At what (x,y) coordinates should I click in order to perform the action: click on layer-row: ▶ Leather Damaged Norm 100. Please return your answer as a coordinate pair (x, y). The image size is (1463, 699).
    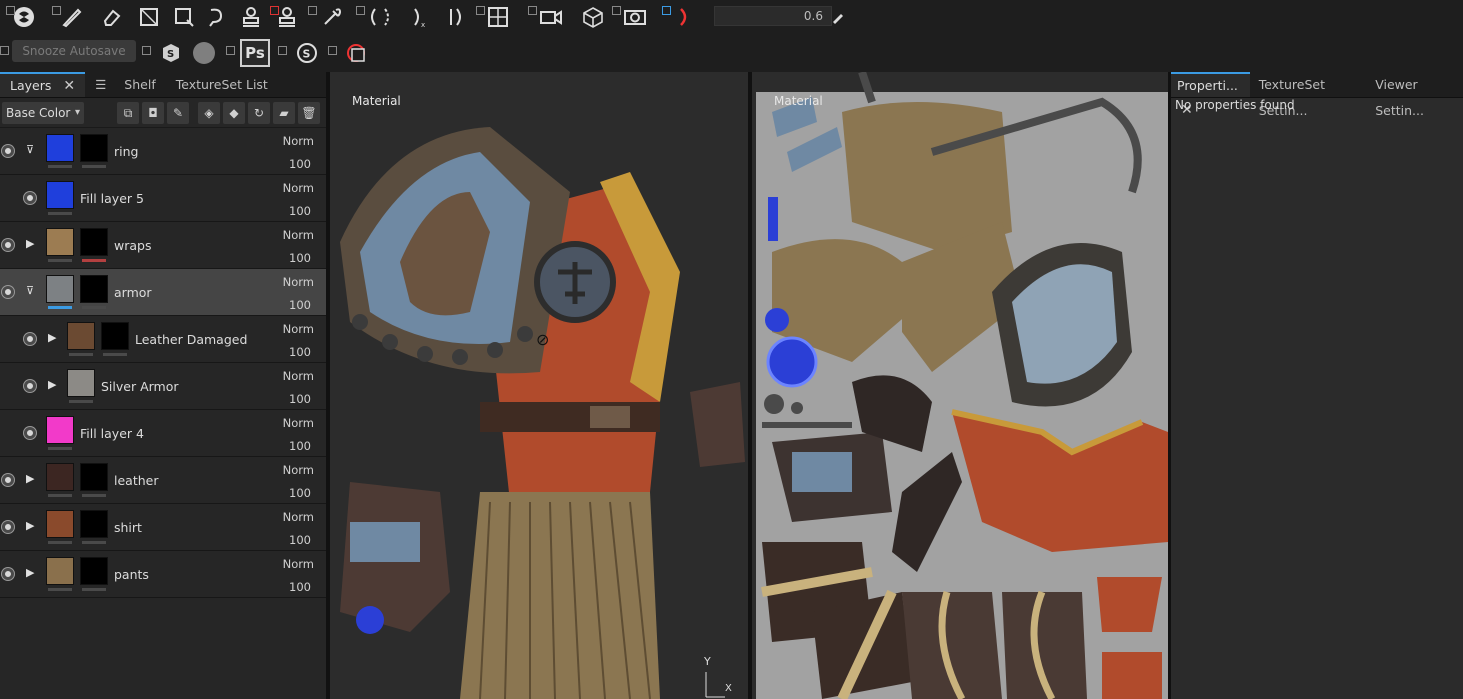
    Looking at the image, I should click on (163, 339).